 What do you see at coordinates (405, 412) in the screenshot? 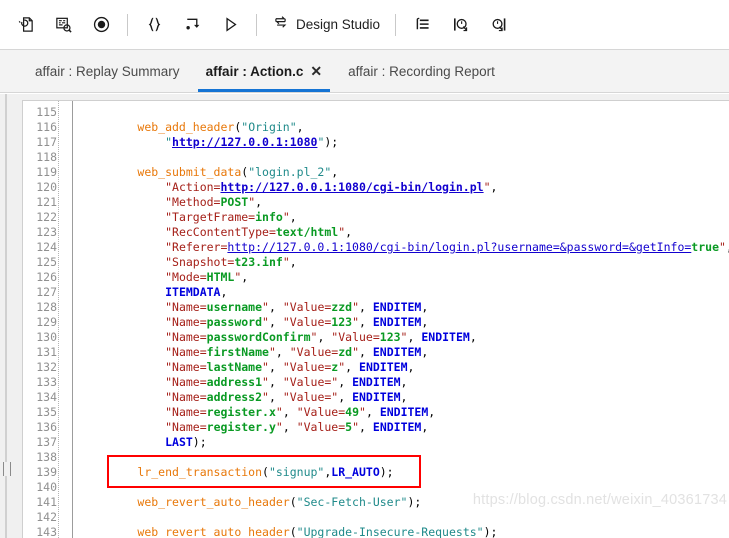
I see `code-line: "Name=register.x", "Value=49", ENDITEM,` at bounding box center [405, 412].